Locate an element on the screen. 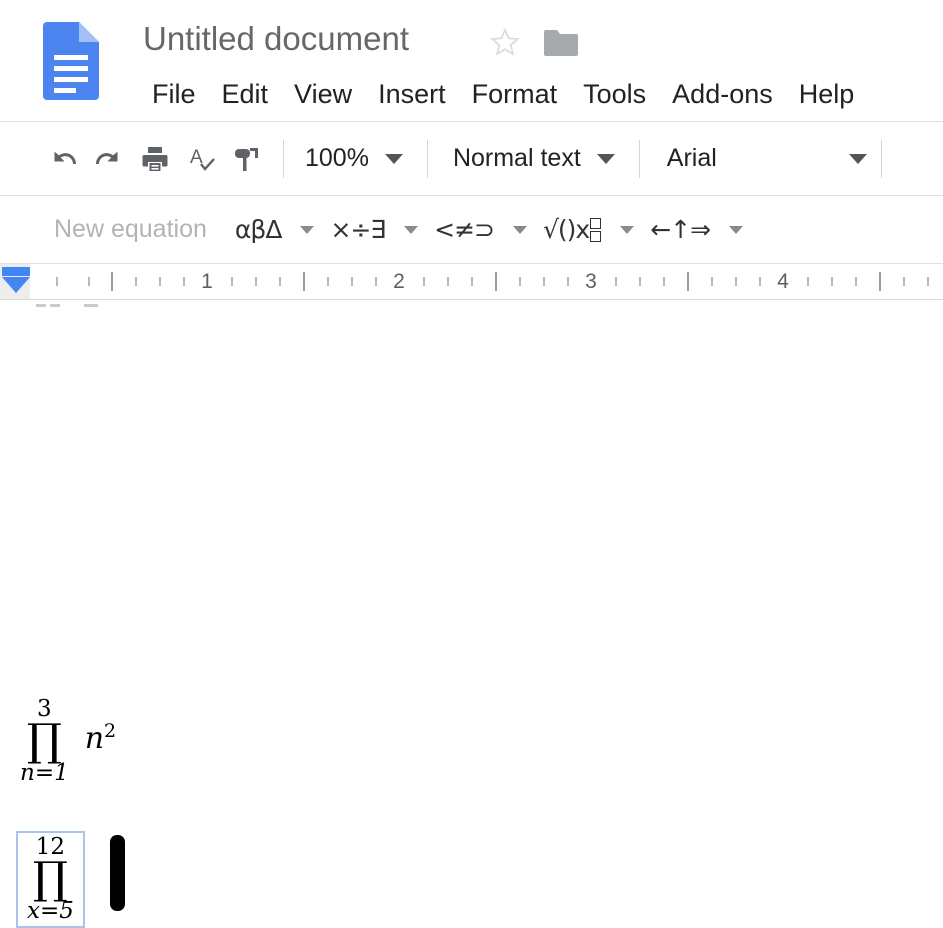  lower-limit: x=5 is located at coordinates (50, 911).